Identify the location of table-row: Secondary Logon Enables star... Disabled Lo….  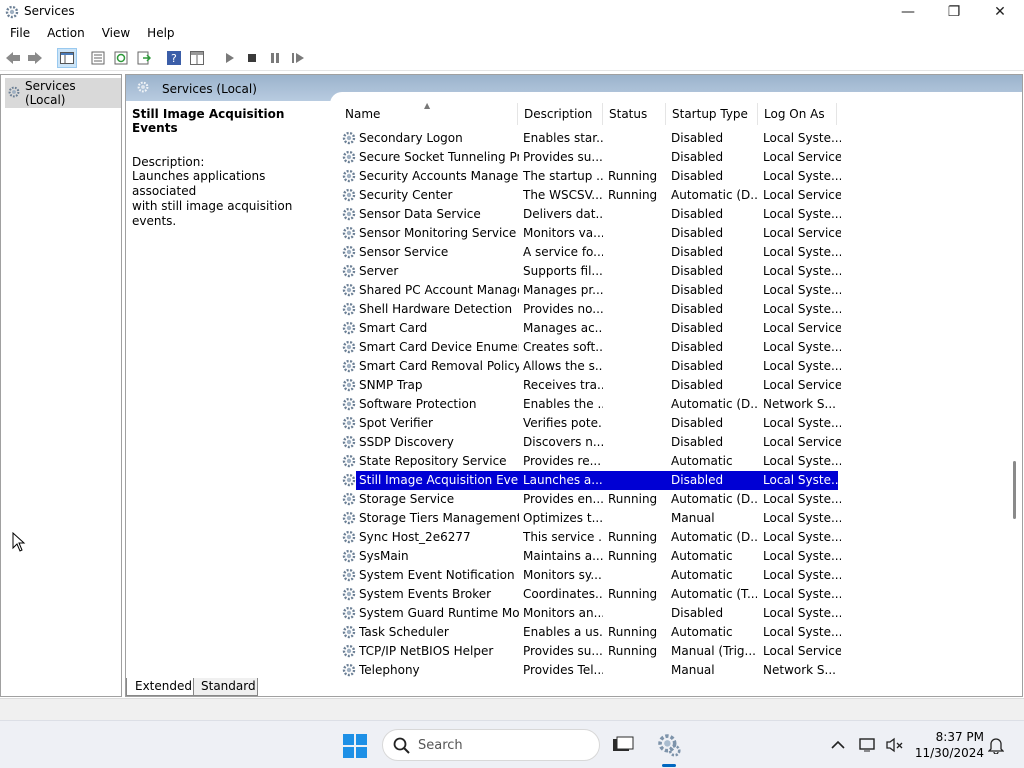
(589, 138).